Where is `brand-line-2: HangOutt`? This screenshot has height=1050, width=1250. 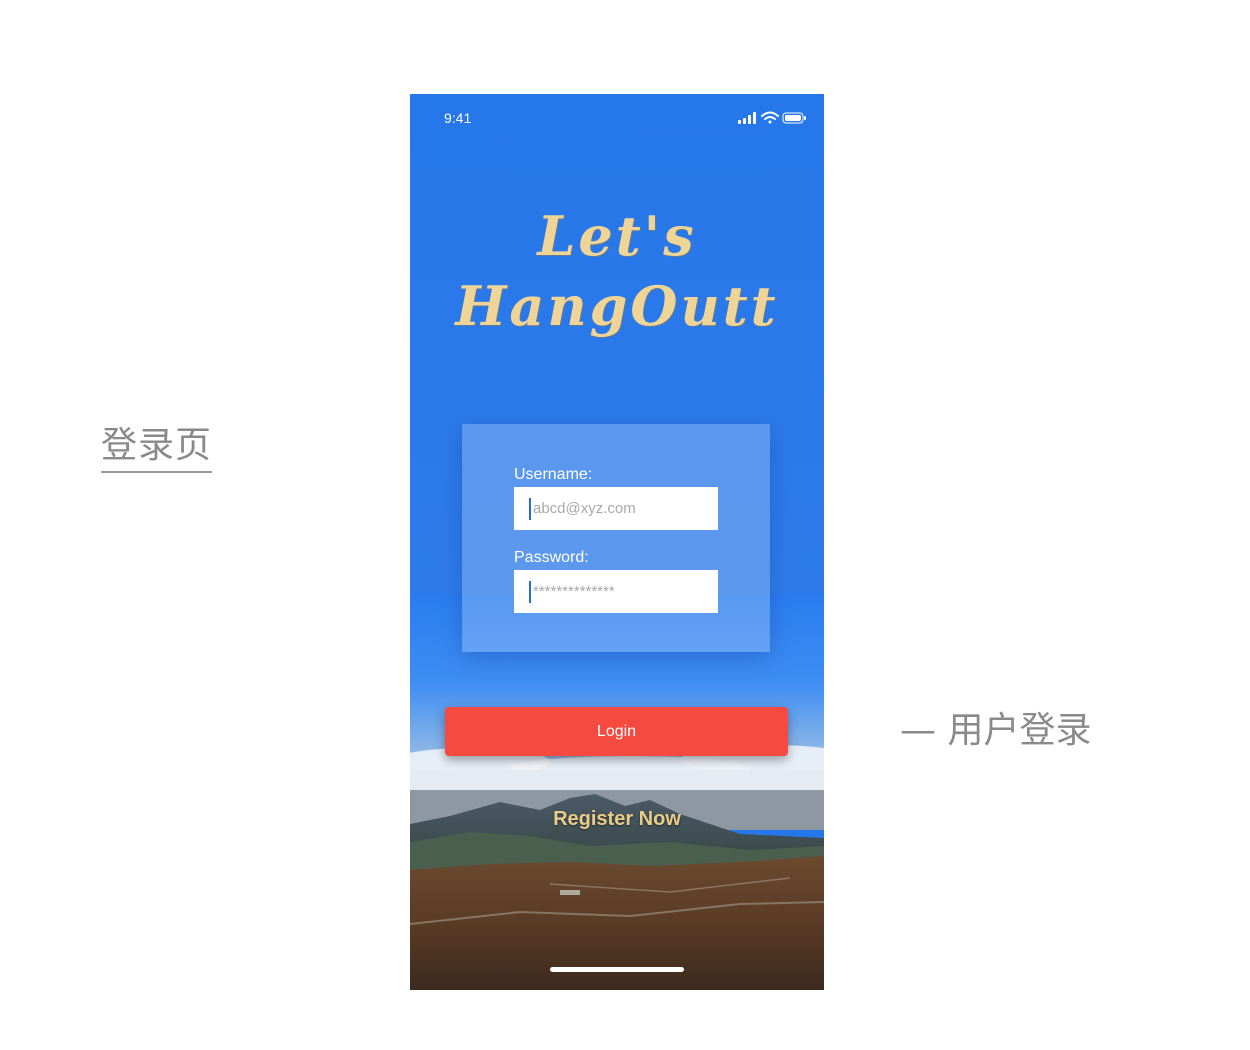
brand-line-2: HangOutt is located at coordinates (617, 306).